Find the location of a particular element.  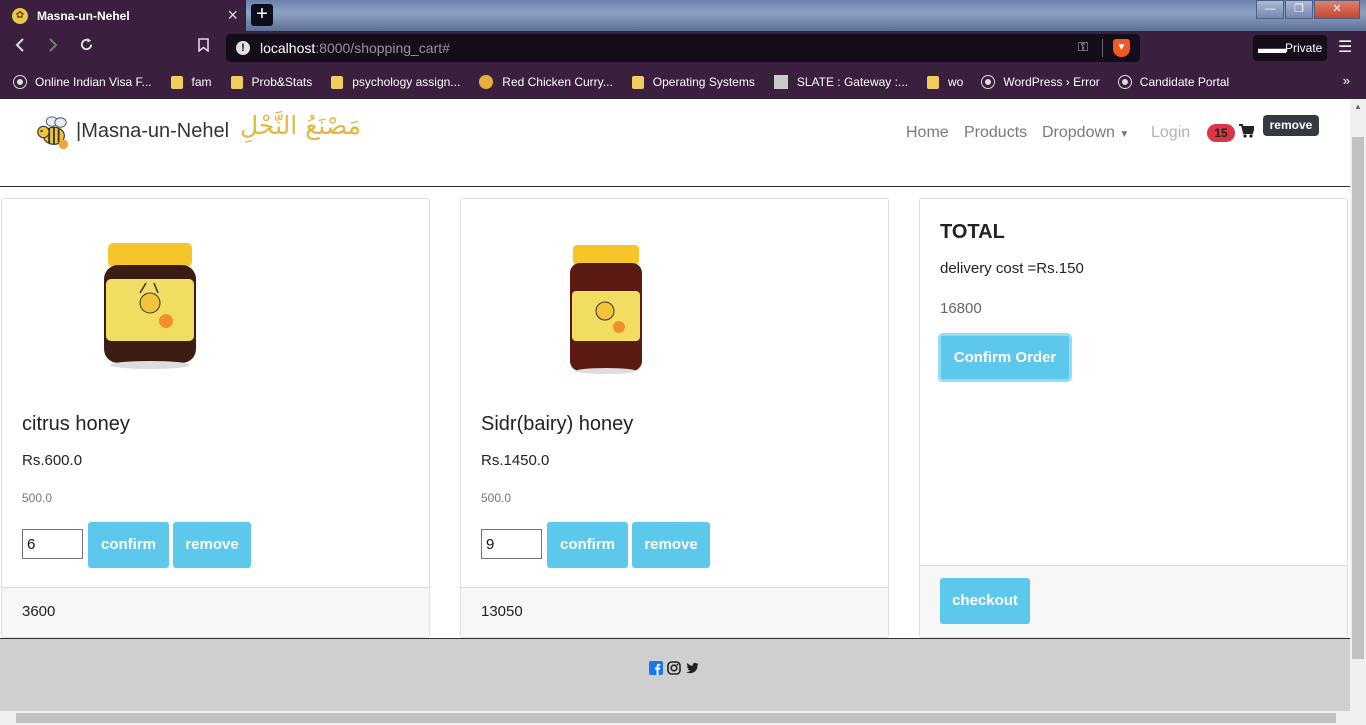

slate-icon is located at coordinates (780, 82).